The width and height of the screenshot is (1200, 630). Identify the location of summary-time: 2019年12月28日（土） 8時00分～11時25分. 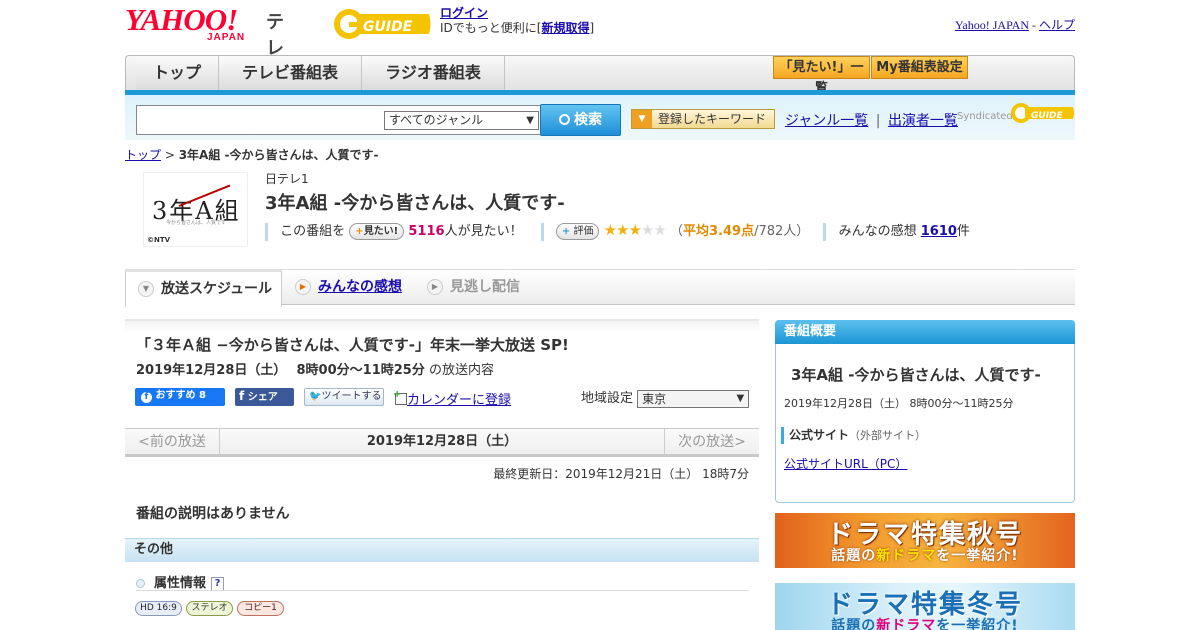
(899, 403).